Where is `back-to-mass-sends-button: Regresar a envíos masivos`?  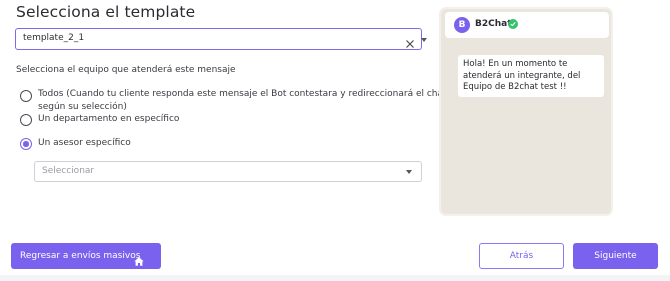 back-to-mass-sends-button: Regresar a envíos masivos is located at coordinates (86, 256).